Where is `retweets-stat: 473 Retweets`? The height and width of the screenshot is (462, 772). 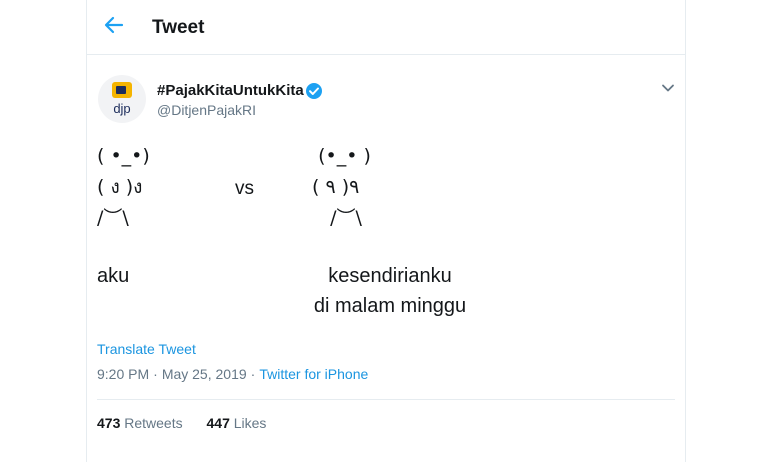 retweets-stat: 473 Retweets is located at coordinates (140, 423).